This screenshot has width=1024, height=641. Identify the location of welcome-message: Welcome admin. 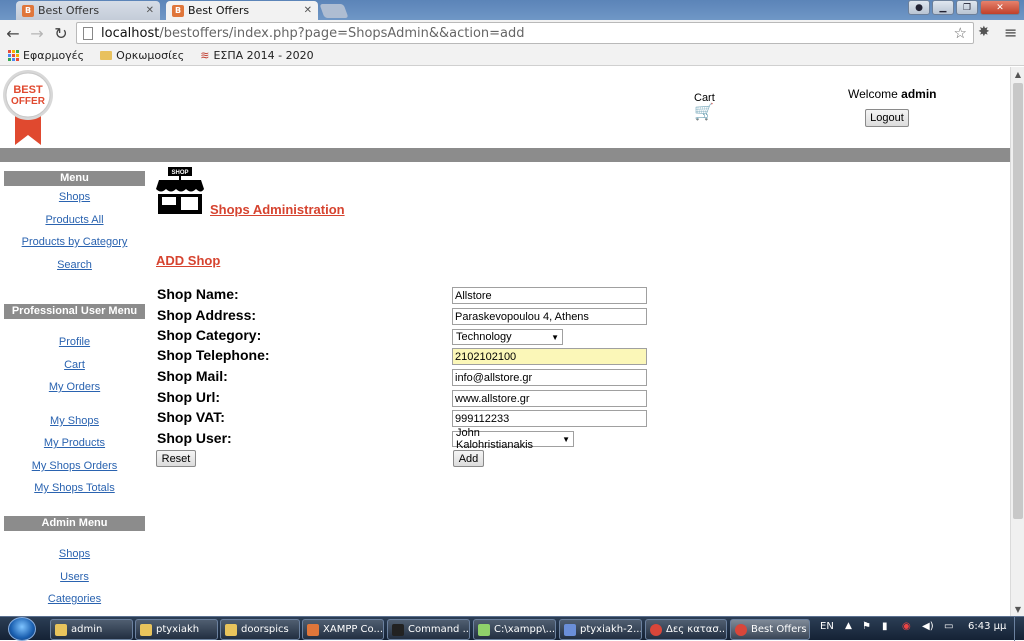
(892, 94).